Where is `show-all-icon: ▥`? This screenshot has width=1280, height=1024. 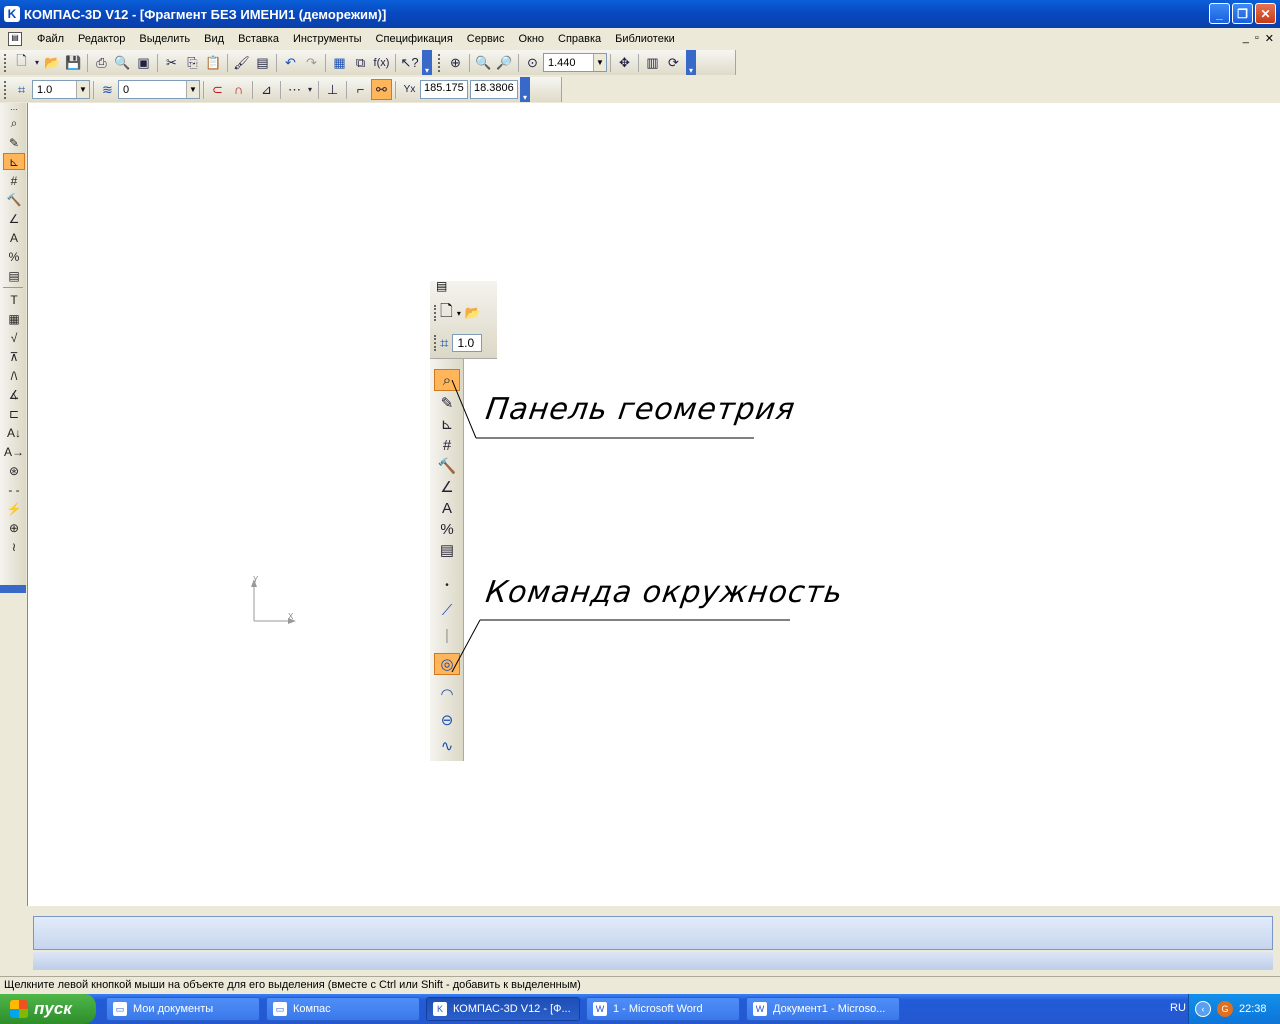 show-all-icon: ▥ is located at coordinates (652, 62).